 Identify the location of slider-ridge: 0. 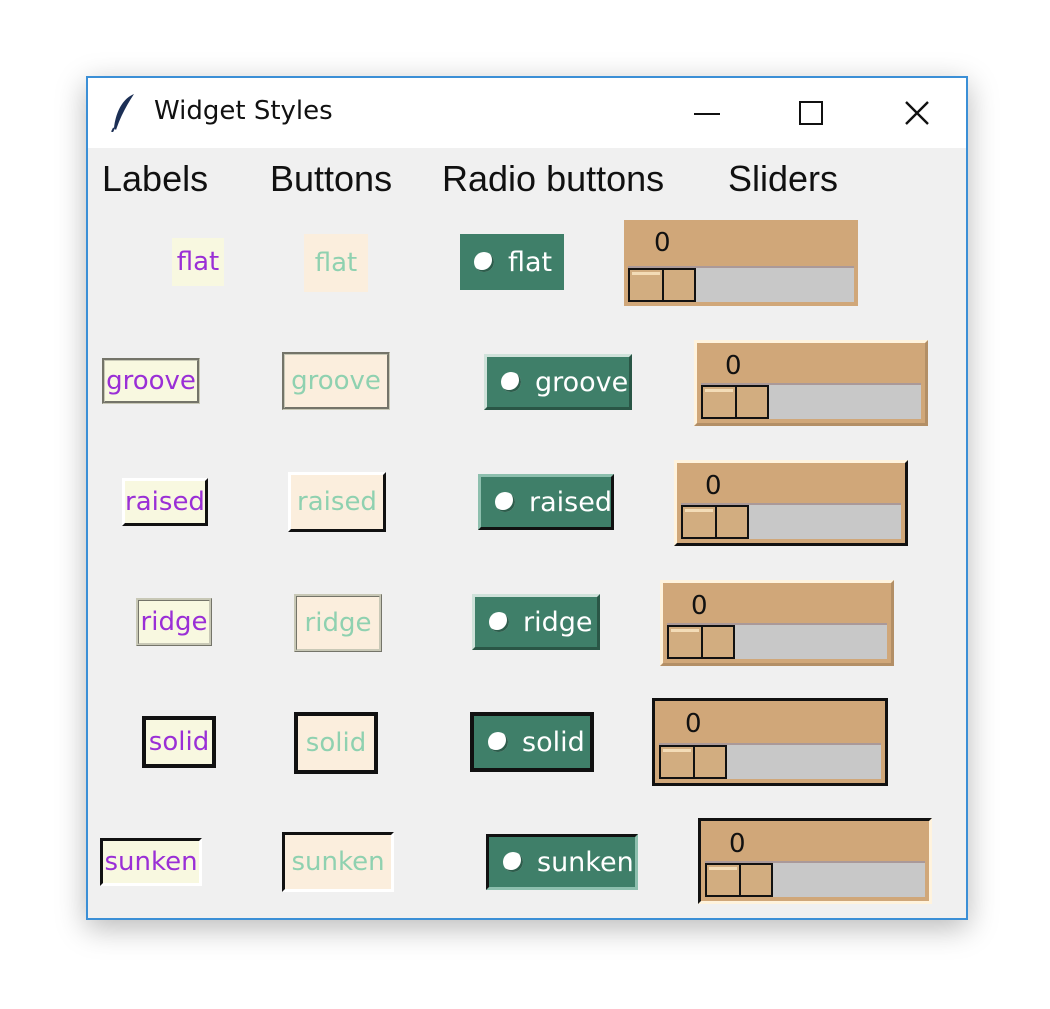
(777, 623).